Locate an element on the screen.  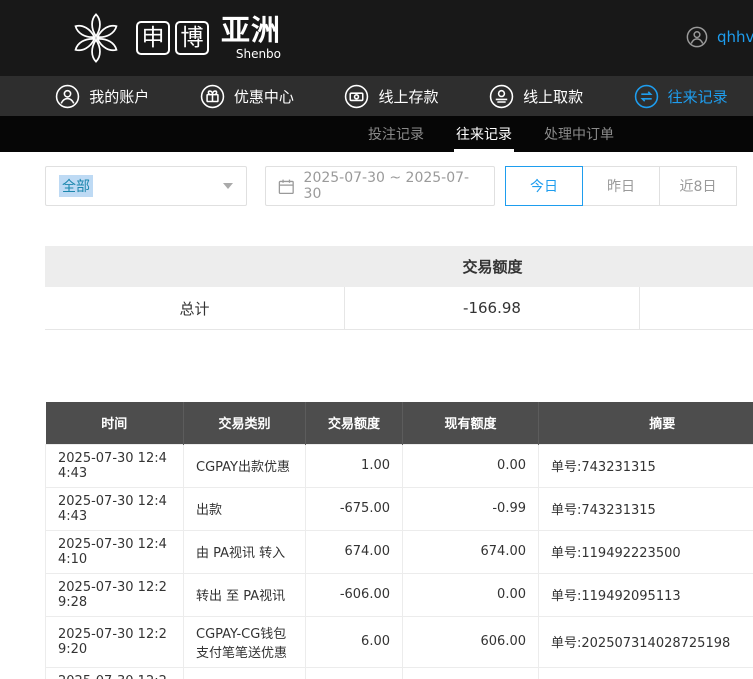
brand-logo: 申 博 亚洲 Shenbo is located at coordinates (174, 38).